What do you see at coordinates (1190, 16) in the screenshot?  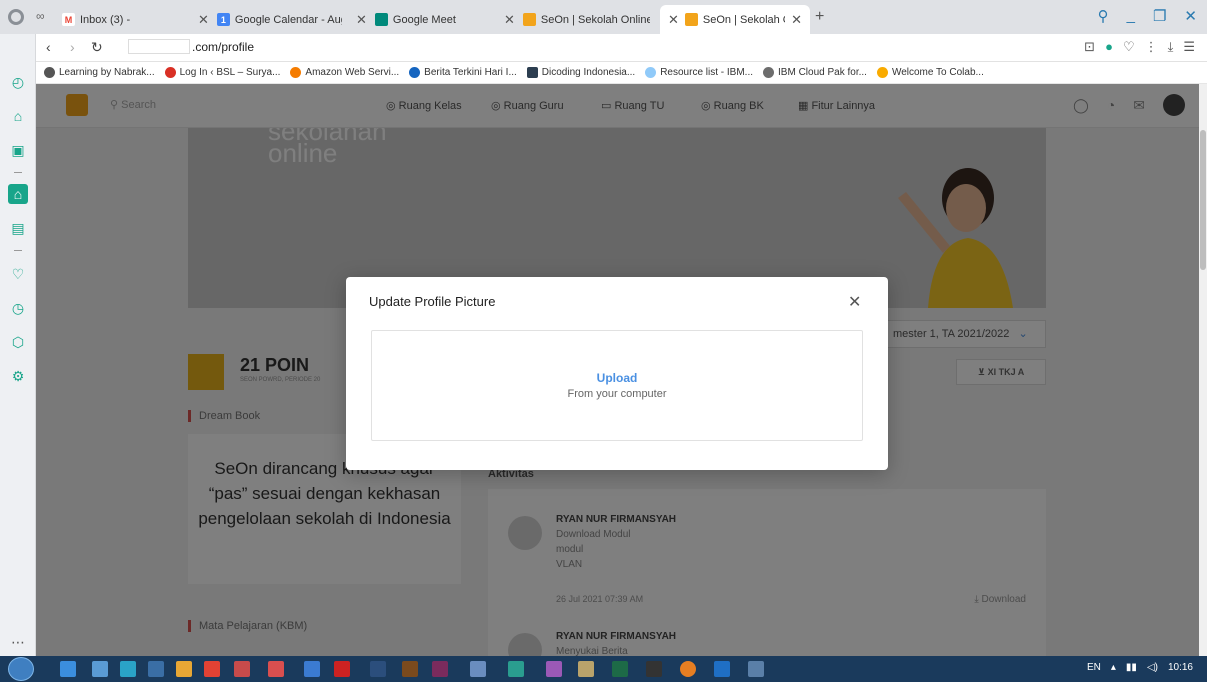 I see `close-window-icon: ✕` at bounding box center [1190, 16].